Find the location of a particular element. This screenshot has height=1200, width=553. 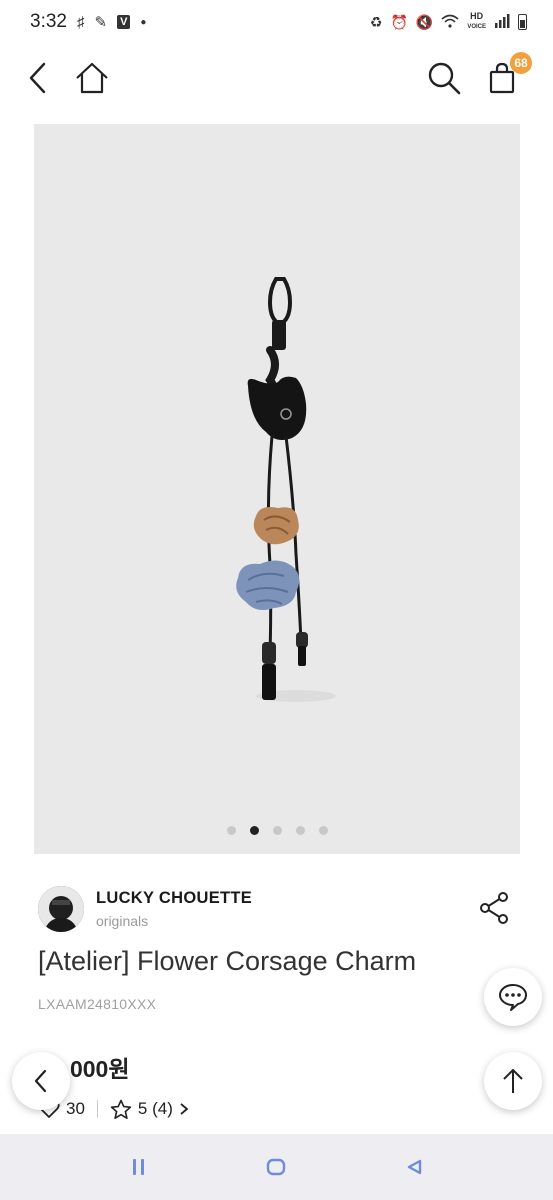

wifi-icon is located at coordinates (450, 22).